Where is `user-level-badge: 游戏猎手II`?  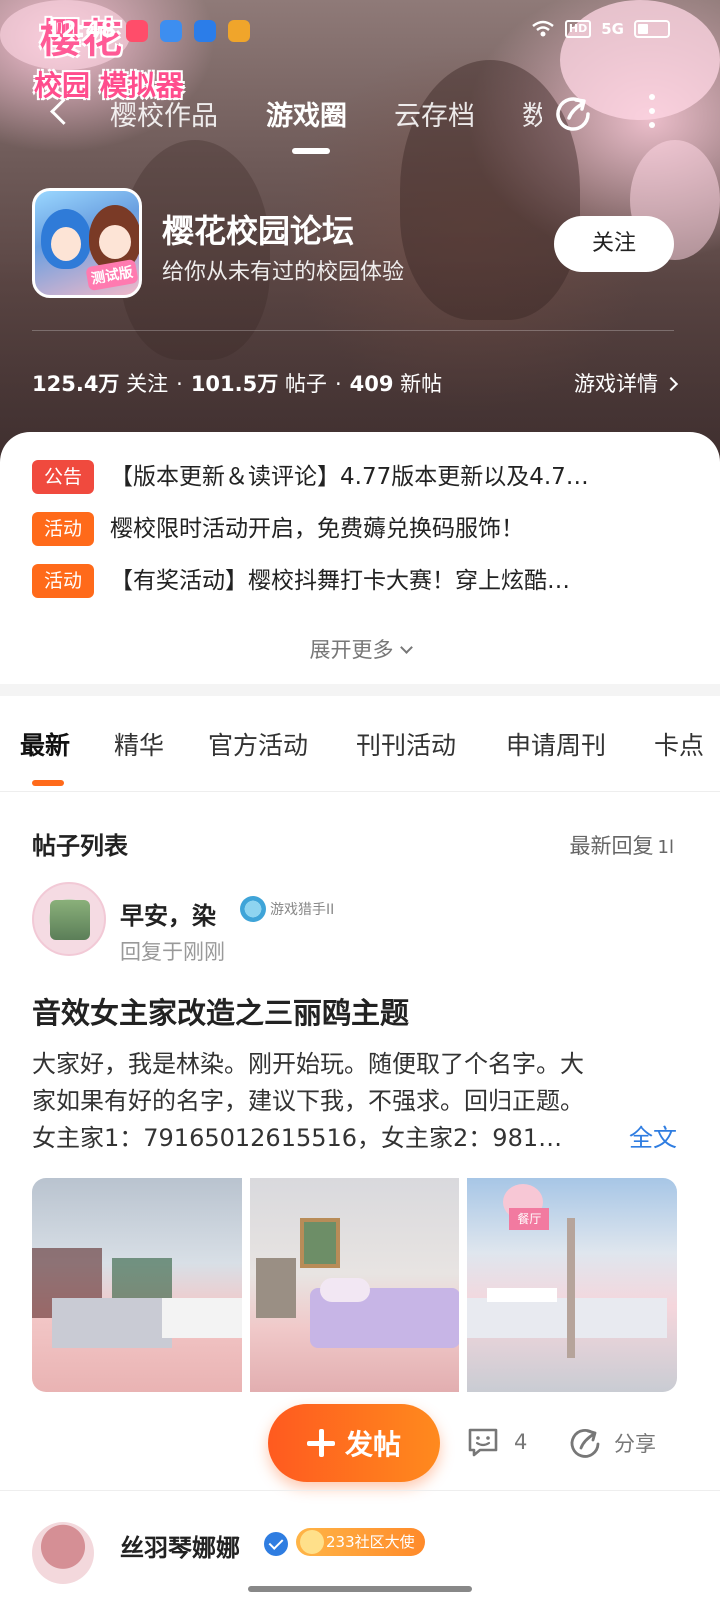
user-level-badge: 游戏猎手II is located at coordinates (287, 909).